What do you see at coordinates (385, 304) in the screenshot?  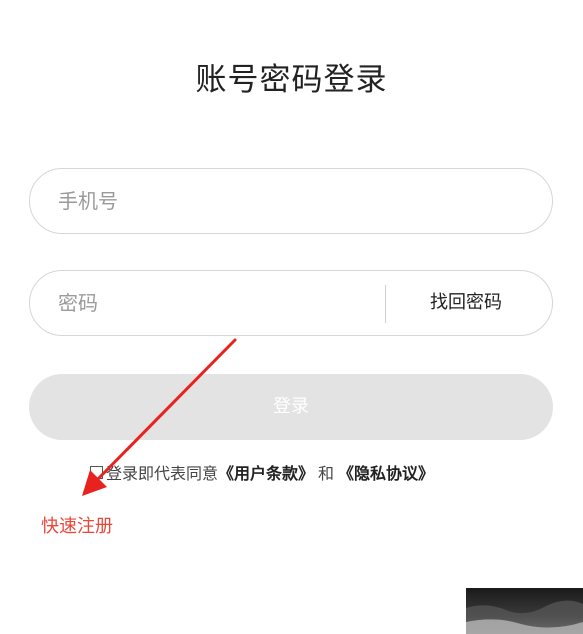 I see `field-divider` at bounding box center [385, 304].